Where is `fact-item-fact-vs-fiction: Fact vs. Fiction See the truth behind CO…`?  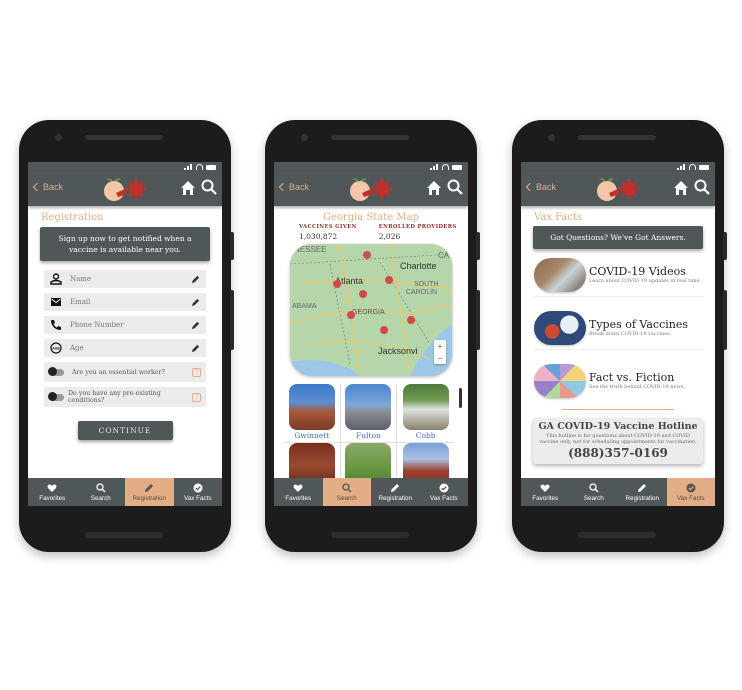 fact-item-fact-vs-fiction: Fact vs. Fiction See the truth behind CO… is located at coordinates (619, 381).